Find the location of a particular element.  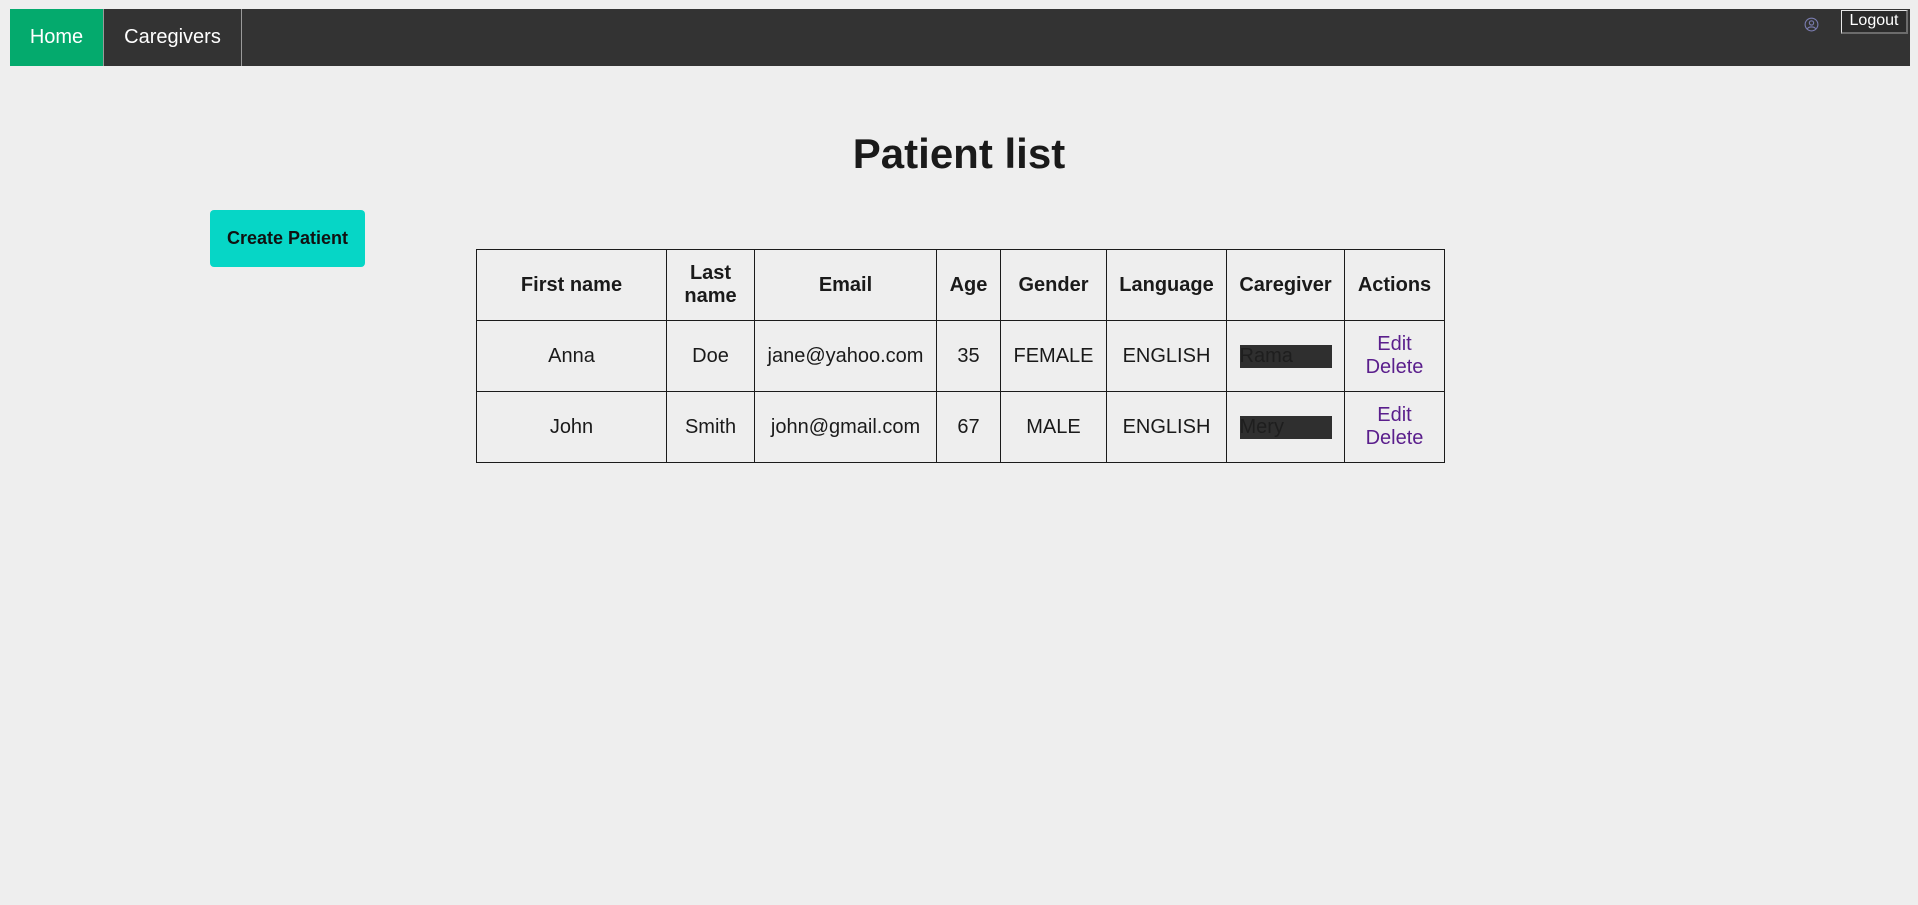

header-first-name: First name is located at coordinates (571, 285).